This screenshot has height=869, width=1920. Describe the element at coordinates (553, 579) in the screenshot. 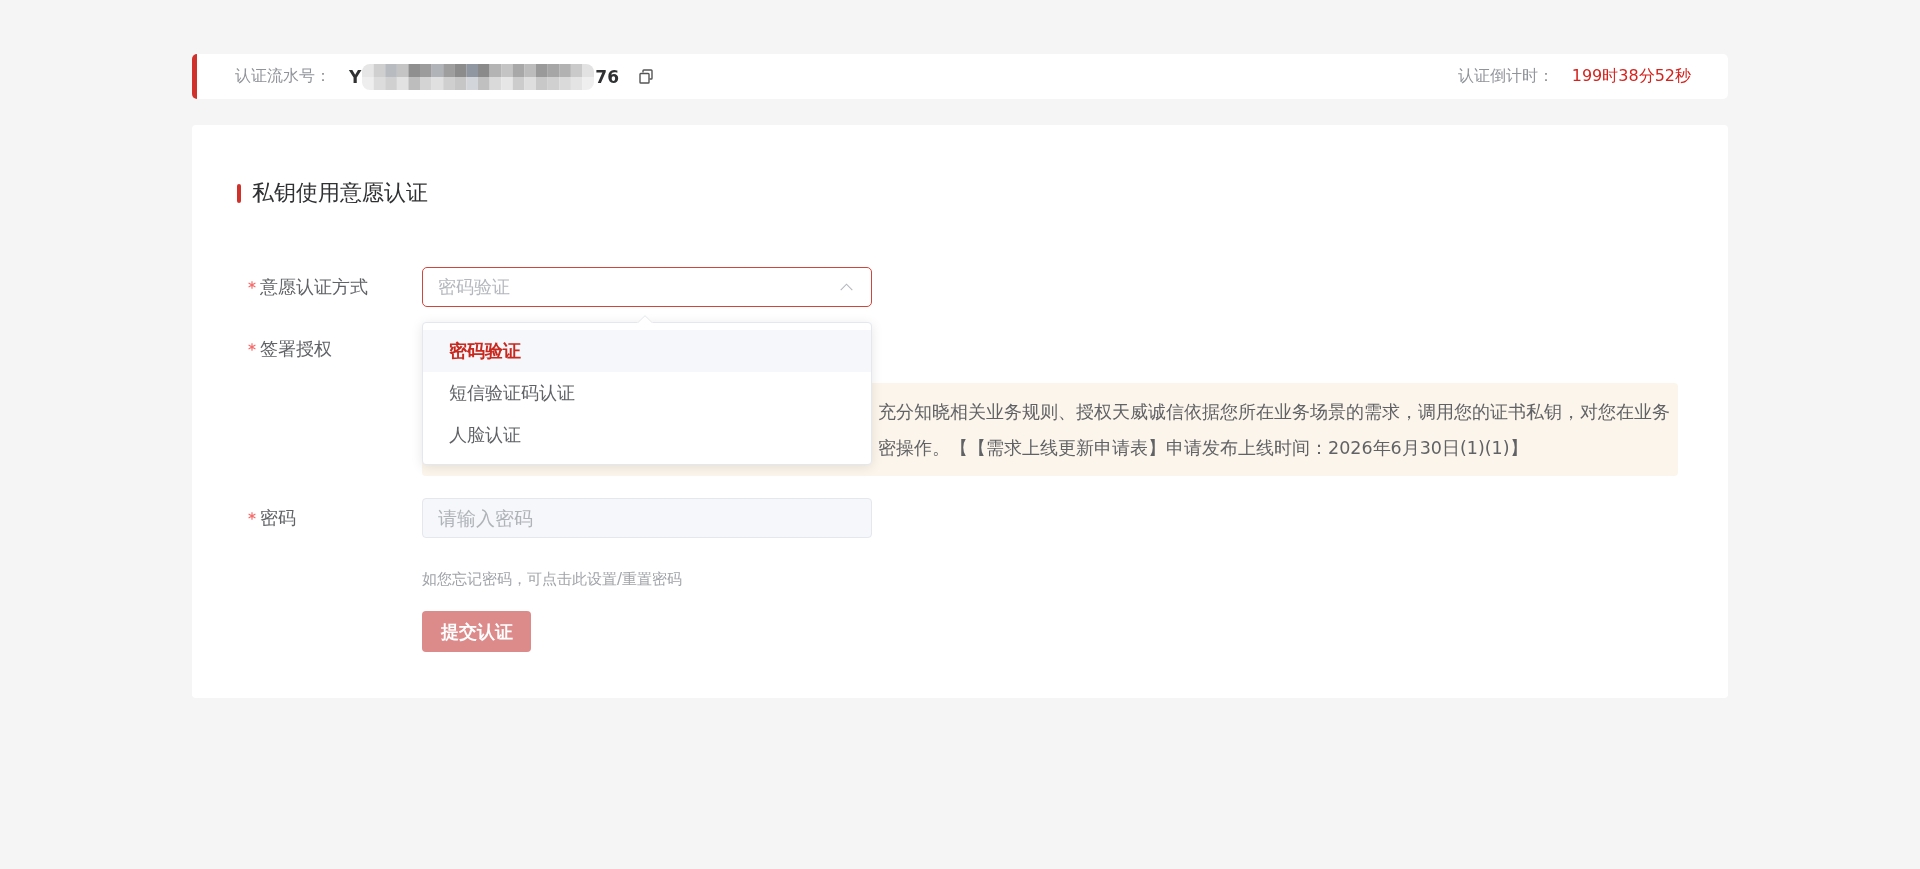

I see `hint-text: 如您忘记密码，可点击此设置/重置密码` at that location.